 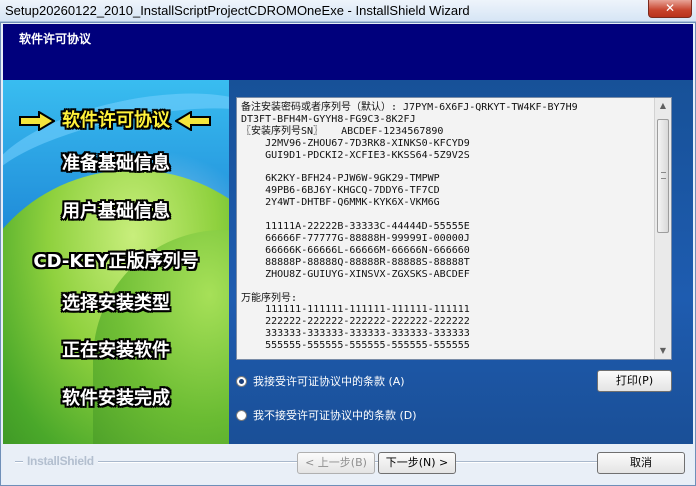 I want to click on license-scrollbar: ▲ ▼, so click(x=662, y=228).